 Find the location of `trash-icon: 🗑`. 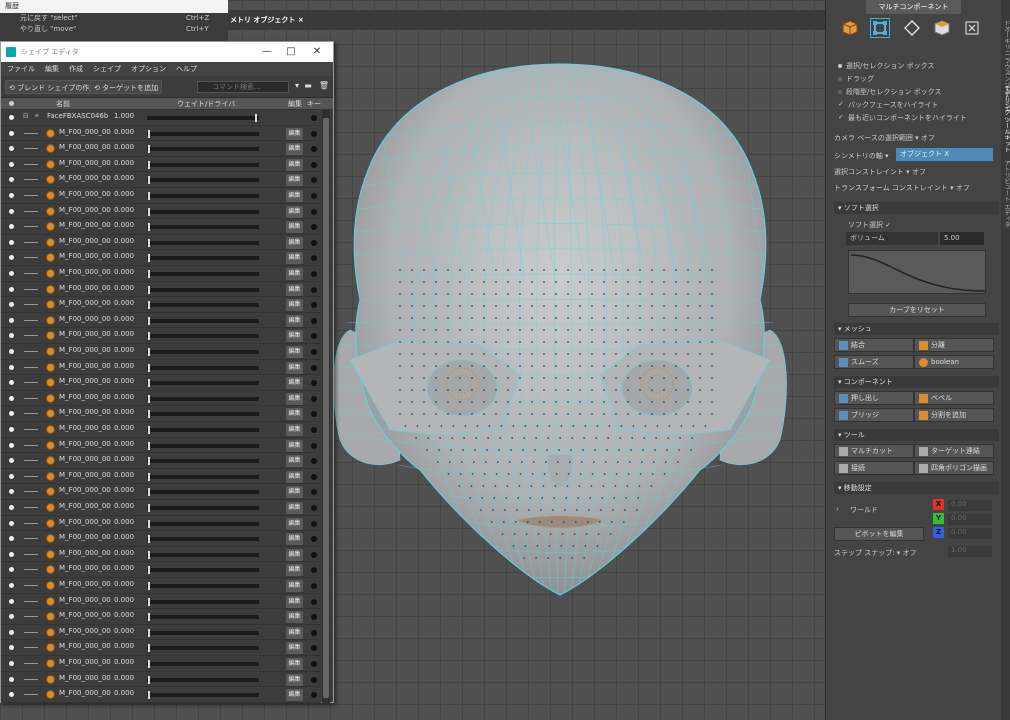

trash-icon: 🗑 is located at coordinates (324, 86).